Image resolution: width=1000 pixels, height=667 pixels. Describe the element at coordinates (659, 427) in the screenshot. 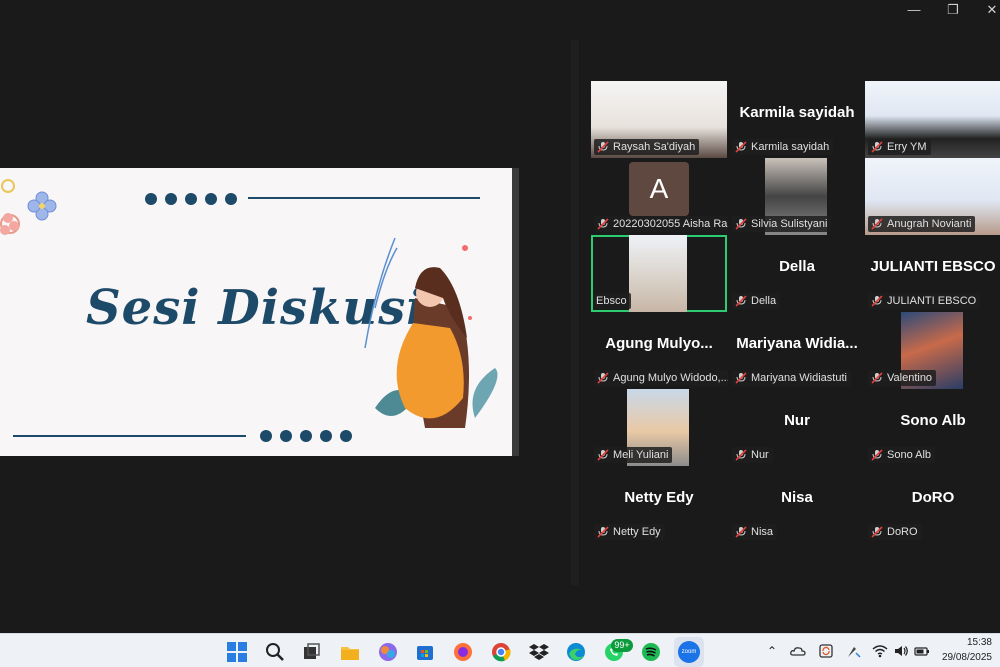

I see `participant-tile: Meli Yuliani` at that location.